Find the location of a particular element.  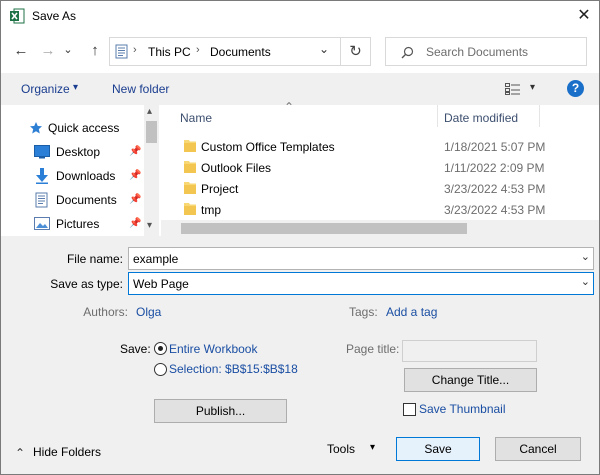

save-as-type-label: Save as type: is located at coordinates (86, 284).